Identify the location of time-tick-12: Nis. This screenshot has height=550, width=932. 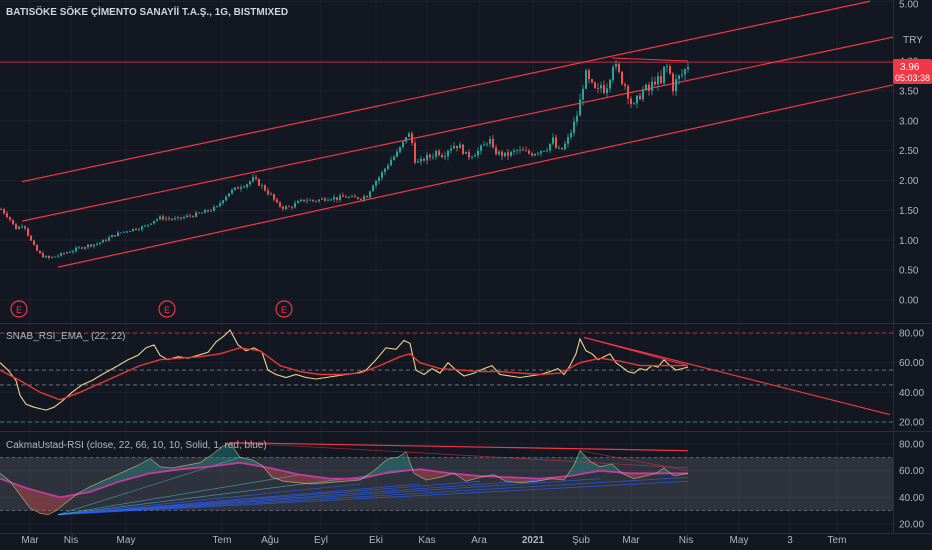
(686, 540).